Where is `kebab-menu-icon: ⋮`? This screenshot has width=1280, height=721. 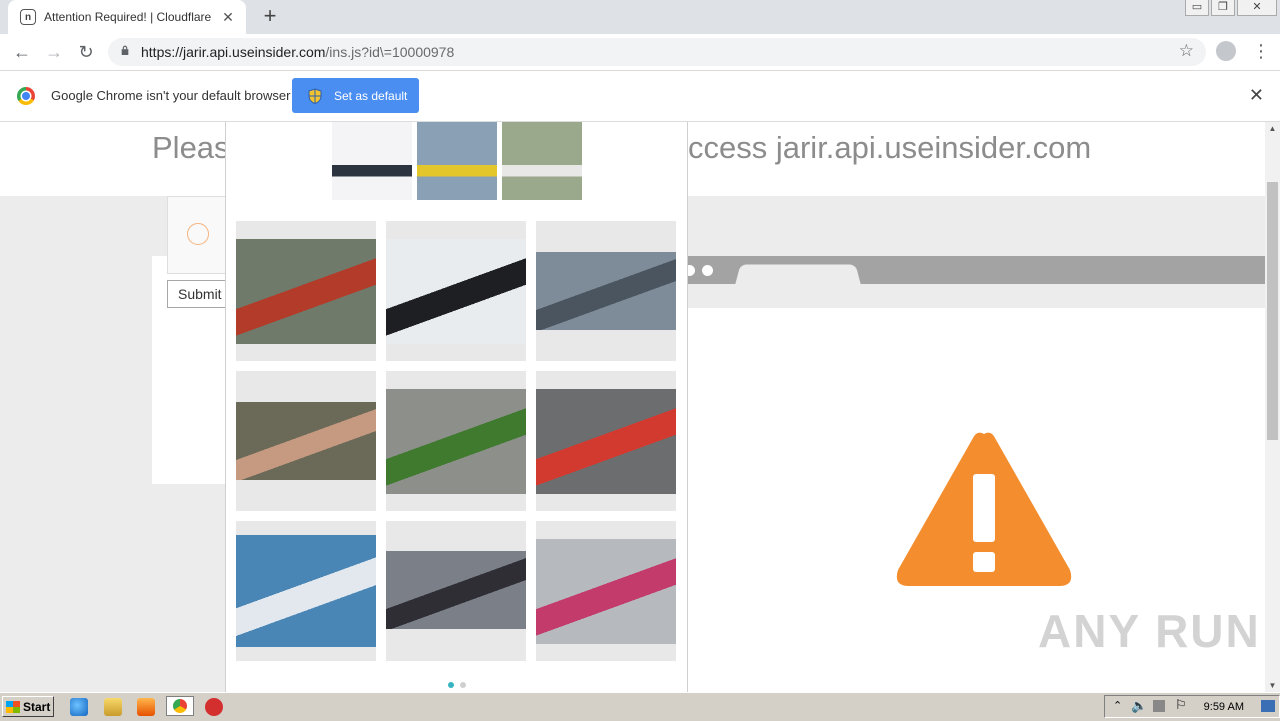 kebab-menu-icon: ⋮ is located at coordinates (1261, 51).